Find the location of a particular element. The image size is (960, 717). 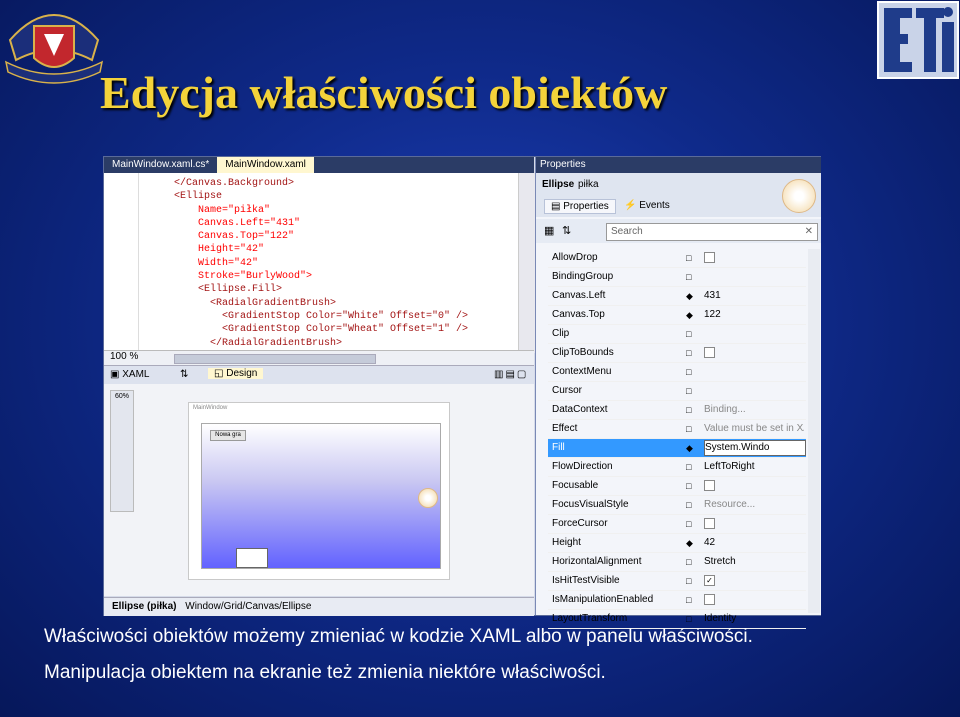

paddle-rectangle is located at coordinates (252, 558).